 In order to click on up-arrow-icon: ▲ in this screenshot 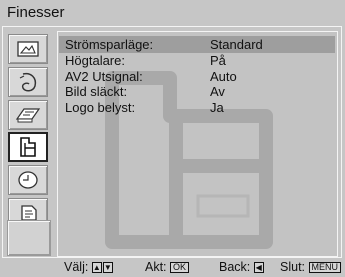, I will do `click(96, 267)`.